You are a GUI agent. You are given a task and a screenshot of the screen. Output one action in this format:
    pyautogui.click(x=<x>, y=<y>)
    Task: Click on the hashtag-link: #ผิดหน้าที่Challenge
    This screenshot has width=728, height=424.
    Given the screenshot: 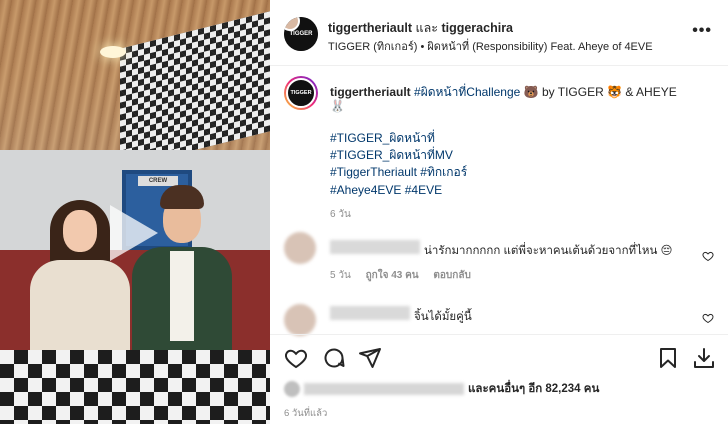 What is the action you would take?
    pyautogui.click(x=467, y=92)
    